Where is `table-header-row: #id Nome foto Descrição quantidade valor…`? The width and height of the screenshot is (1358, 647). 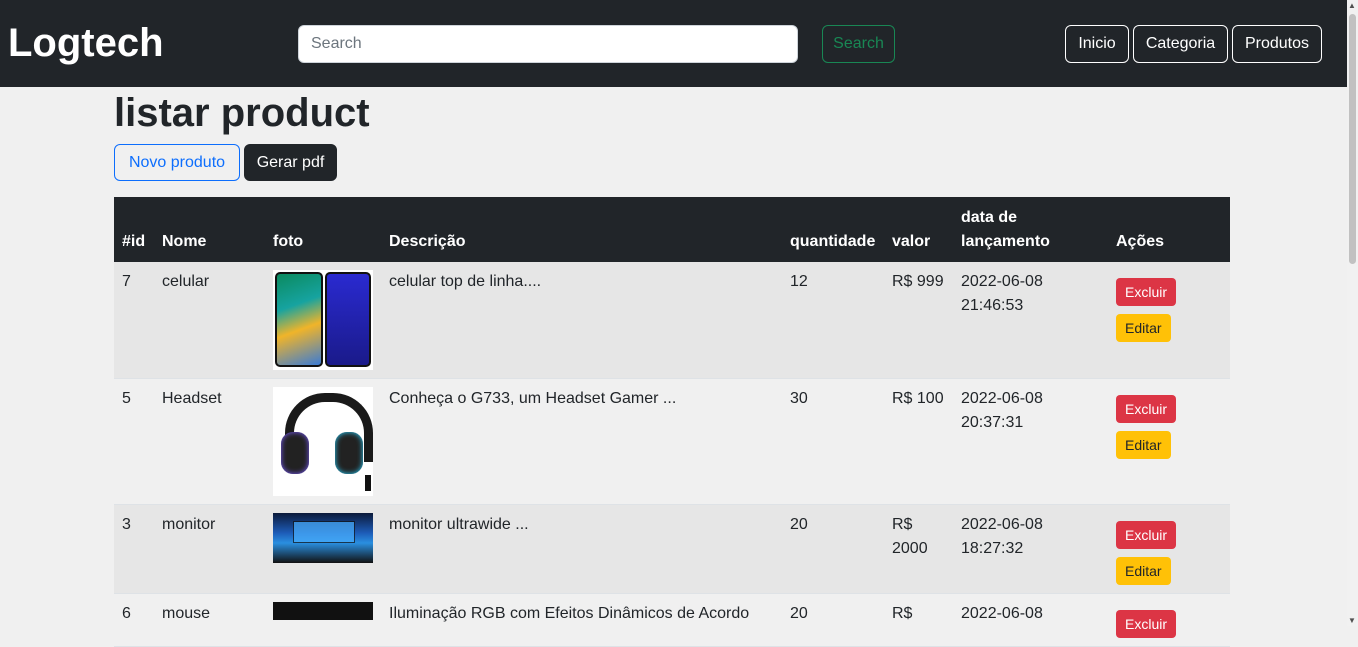 table-header-row: #id Nome foto Descrição quantidade valor… is located at coordinates (672, 229).